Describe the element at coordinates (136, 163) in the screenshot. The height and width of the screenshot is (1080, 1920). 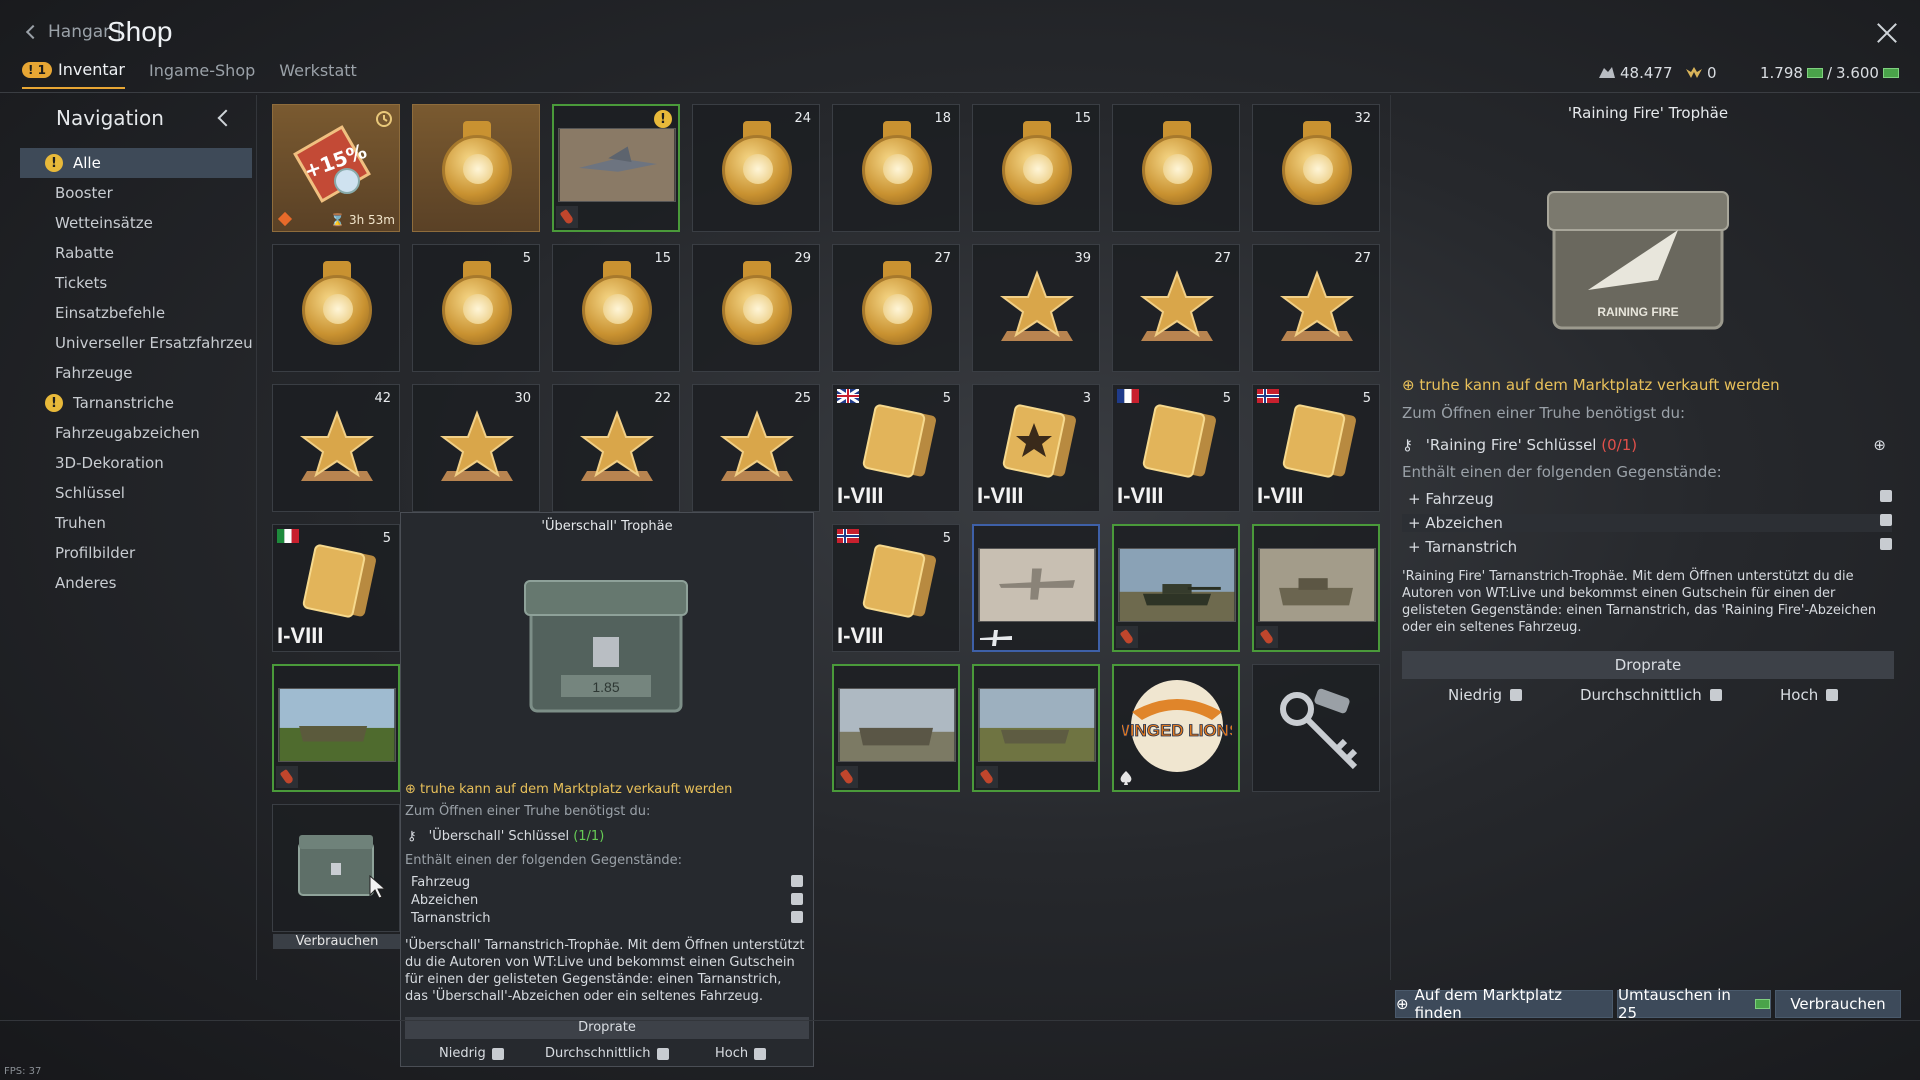
I see `sidebar-item-alle: ! Alle` at that location.